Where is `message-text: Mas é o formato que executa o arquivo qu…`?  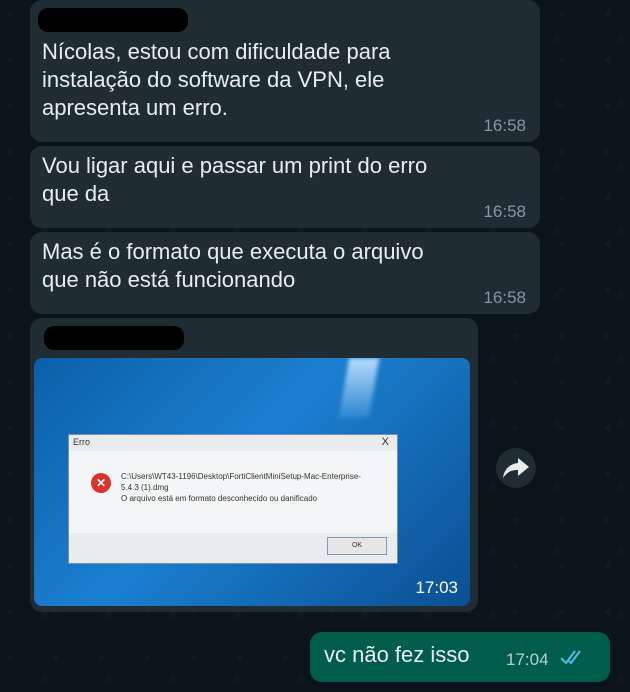 message-text: Mas é o formato que executa o arquivo qu… is located at coordinates (233, 265).